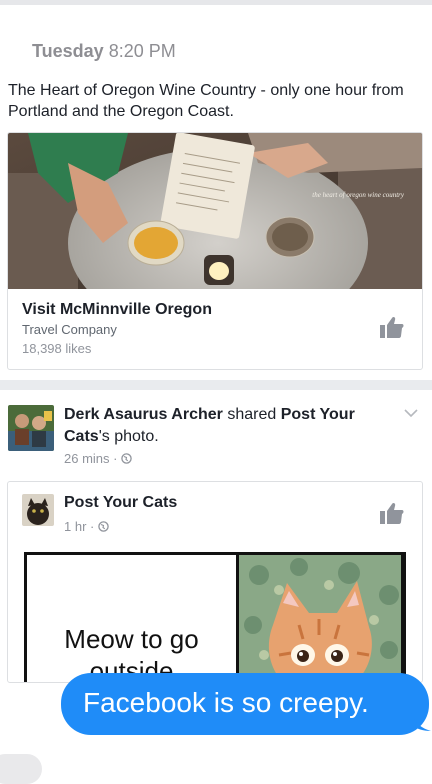 The image size is (432, 784). Describe the element at coordinates (31, 428) in the screenshot. I see `author-avatar` at that location.